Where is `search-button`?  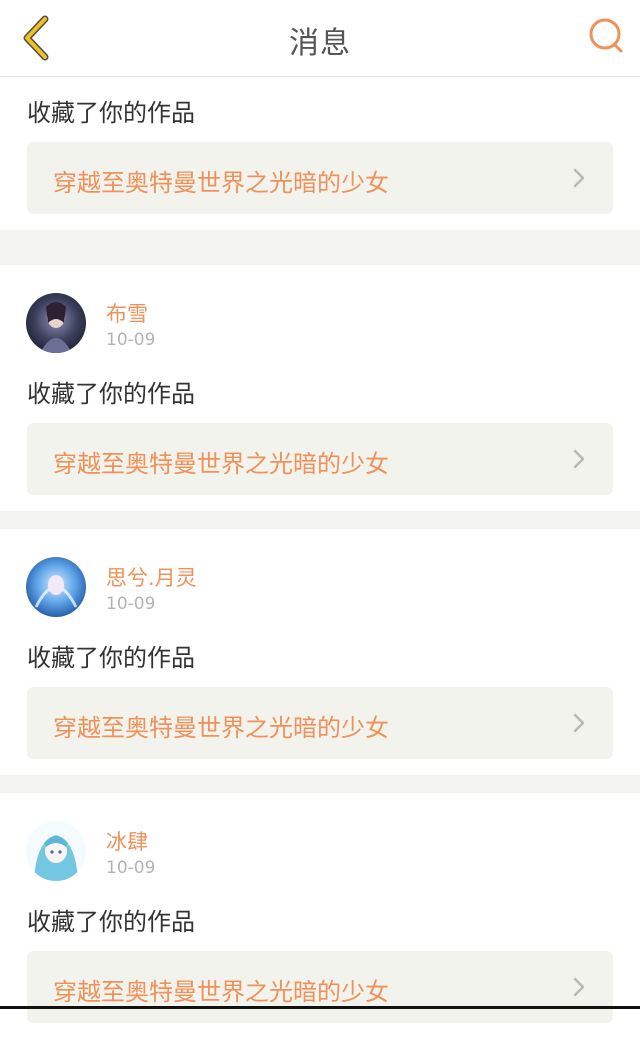 search-button is located at coordinates (606, 36).